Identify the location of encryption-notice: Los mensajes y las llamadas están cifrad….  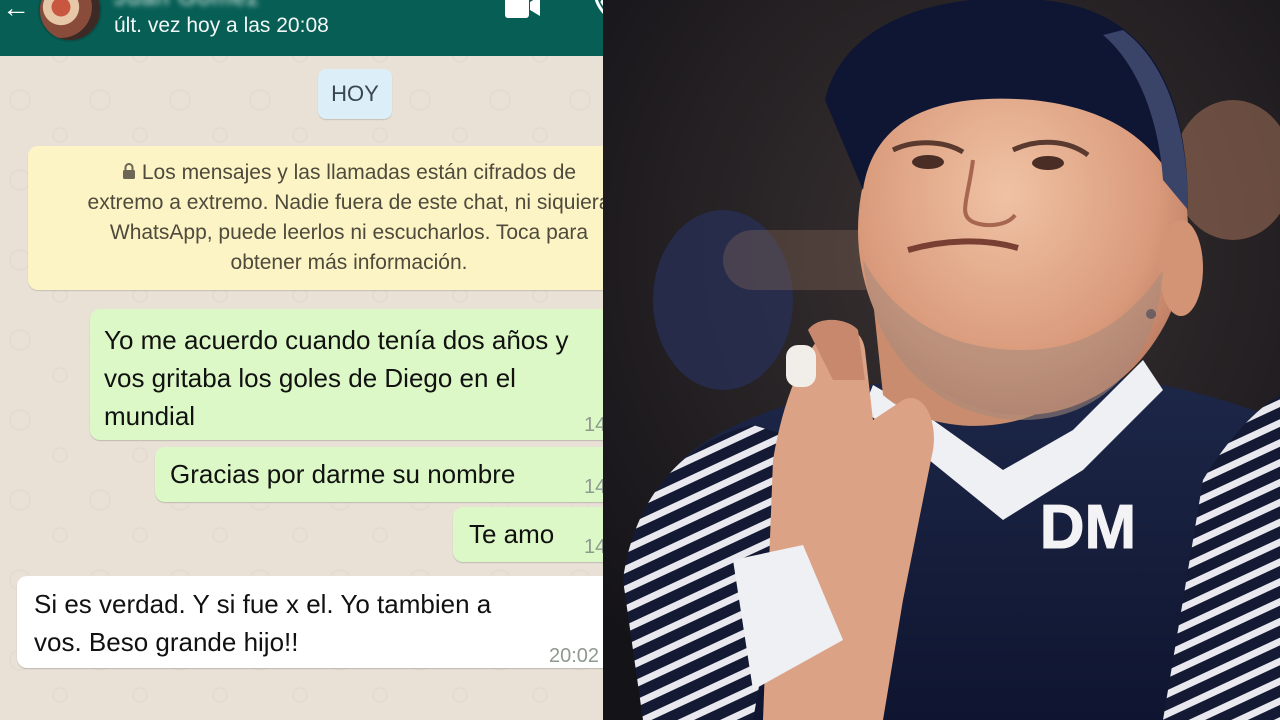
(349, 218).